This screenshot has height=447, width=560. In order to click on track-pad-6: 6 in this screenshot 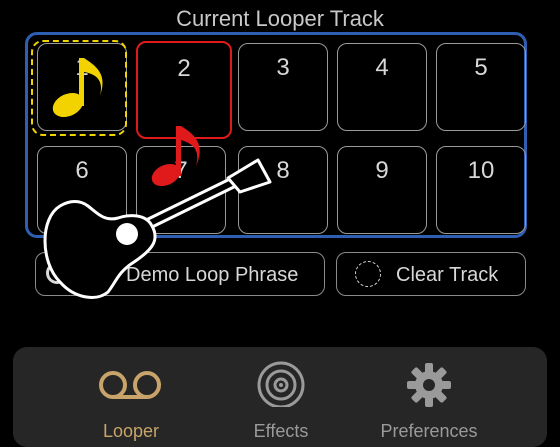, I will do `click(82, 190)`.